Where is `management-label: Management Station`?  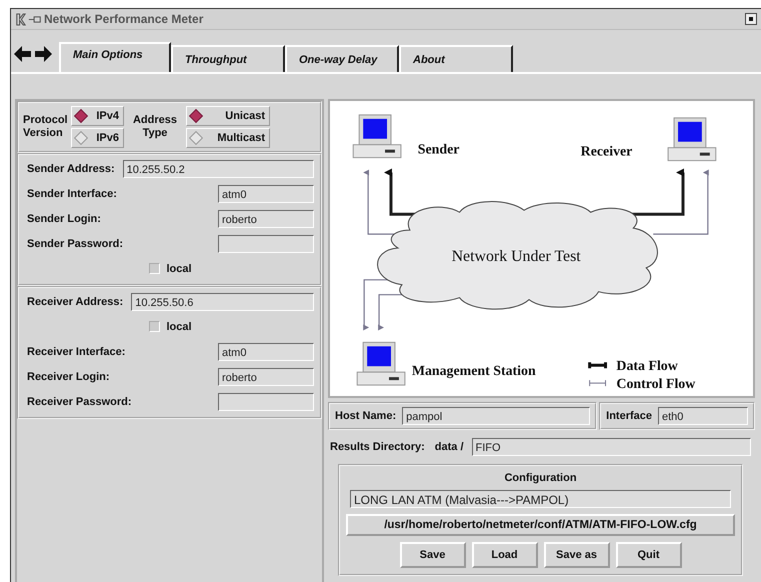
management-label: Management Station is located at coordinates (474, 372).